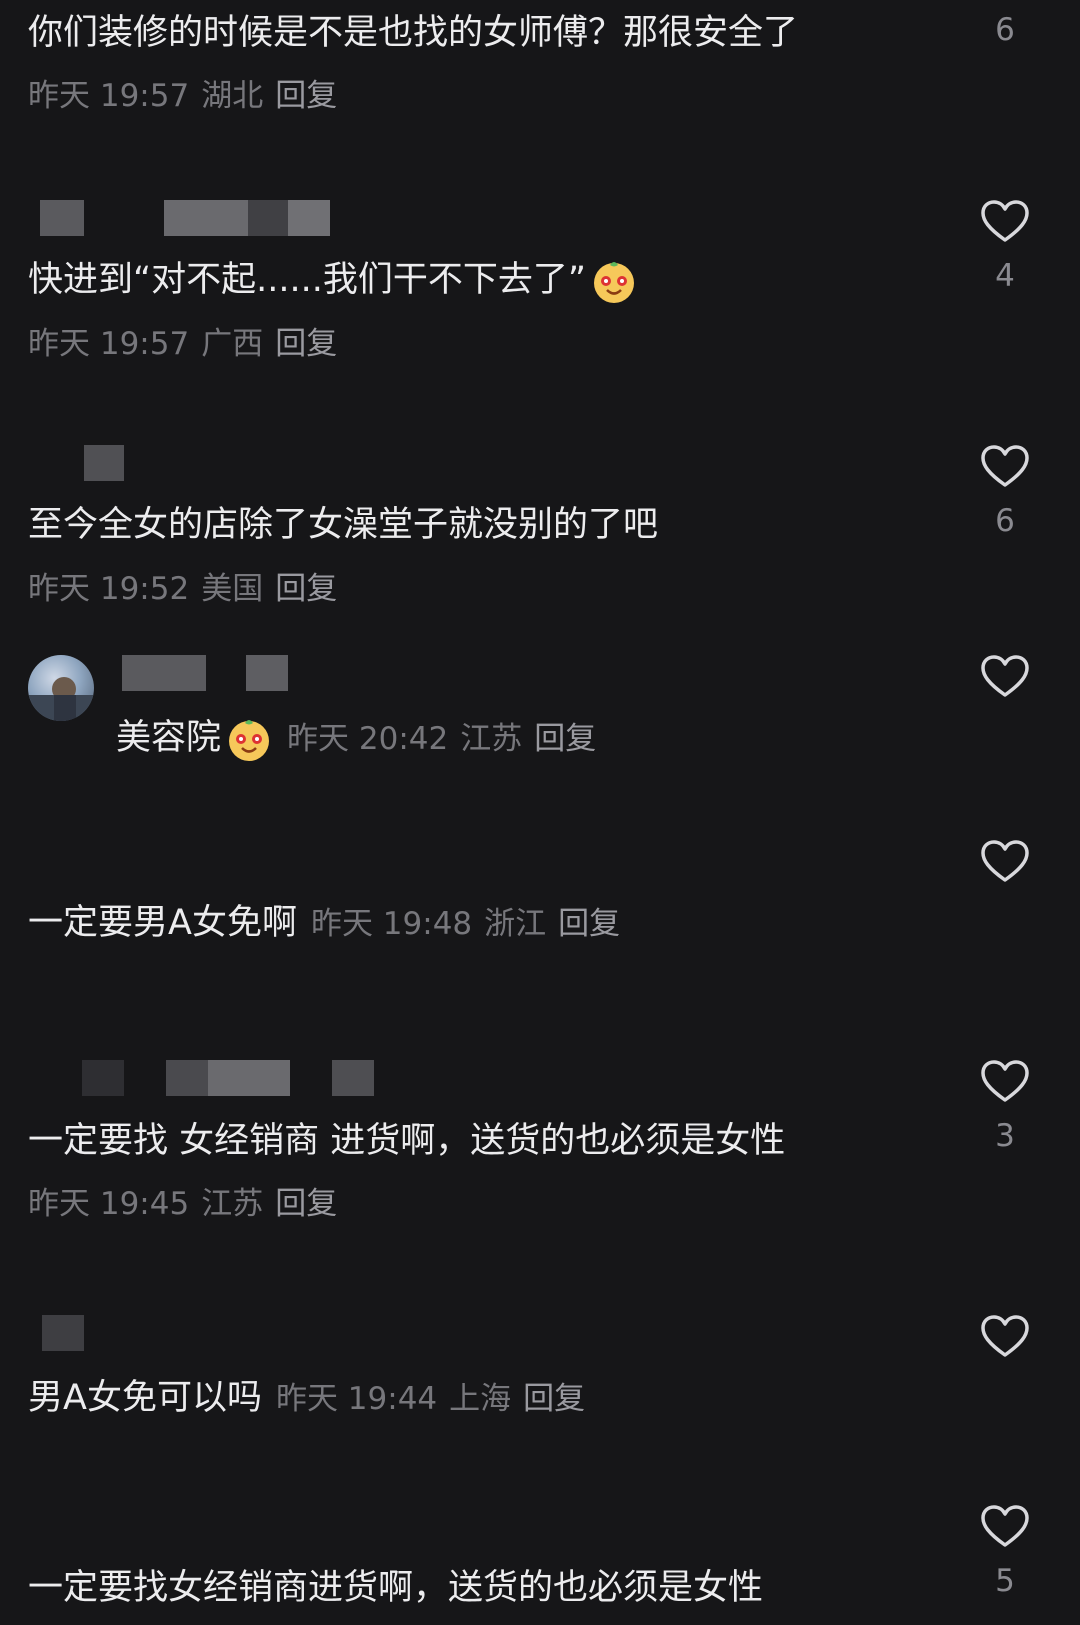 The width and height of the screenshot is (1080, 1625). What do you see at coordinates (61, 688) in the screenshot?
I see `avatar` at bounding box center [61, 688].